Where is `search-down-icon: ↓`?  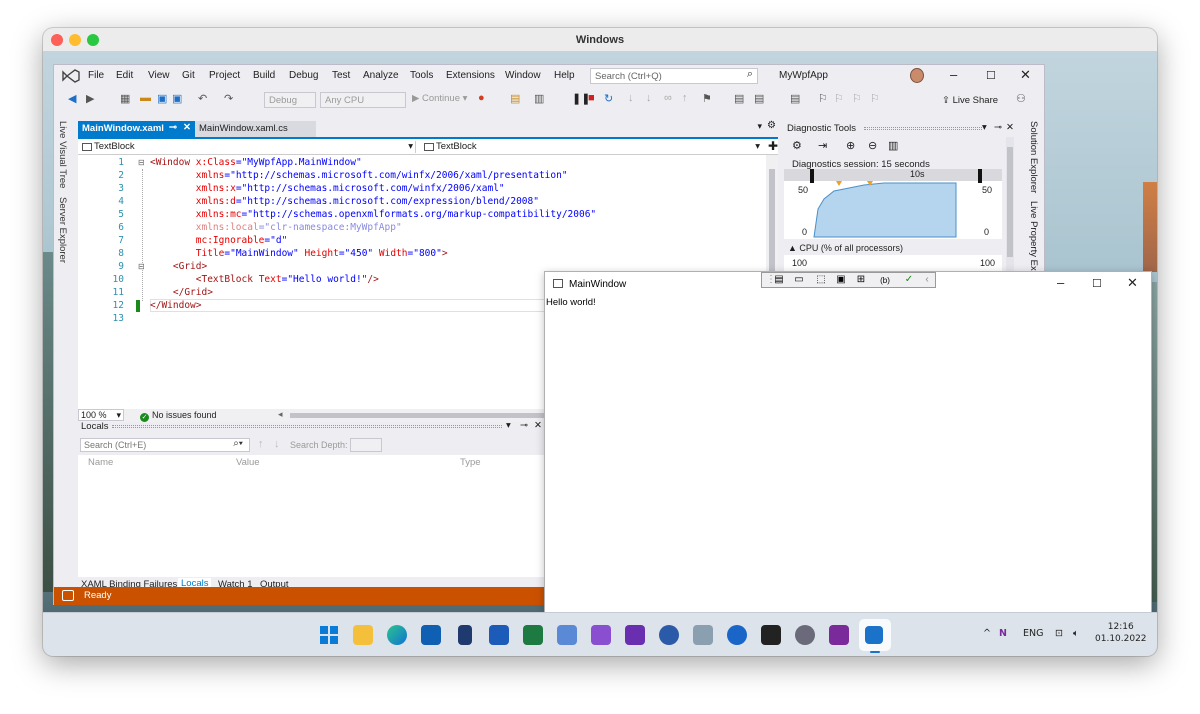 search-down-icon: ↓ is located at coordinates (277, 444).